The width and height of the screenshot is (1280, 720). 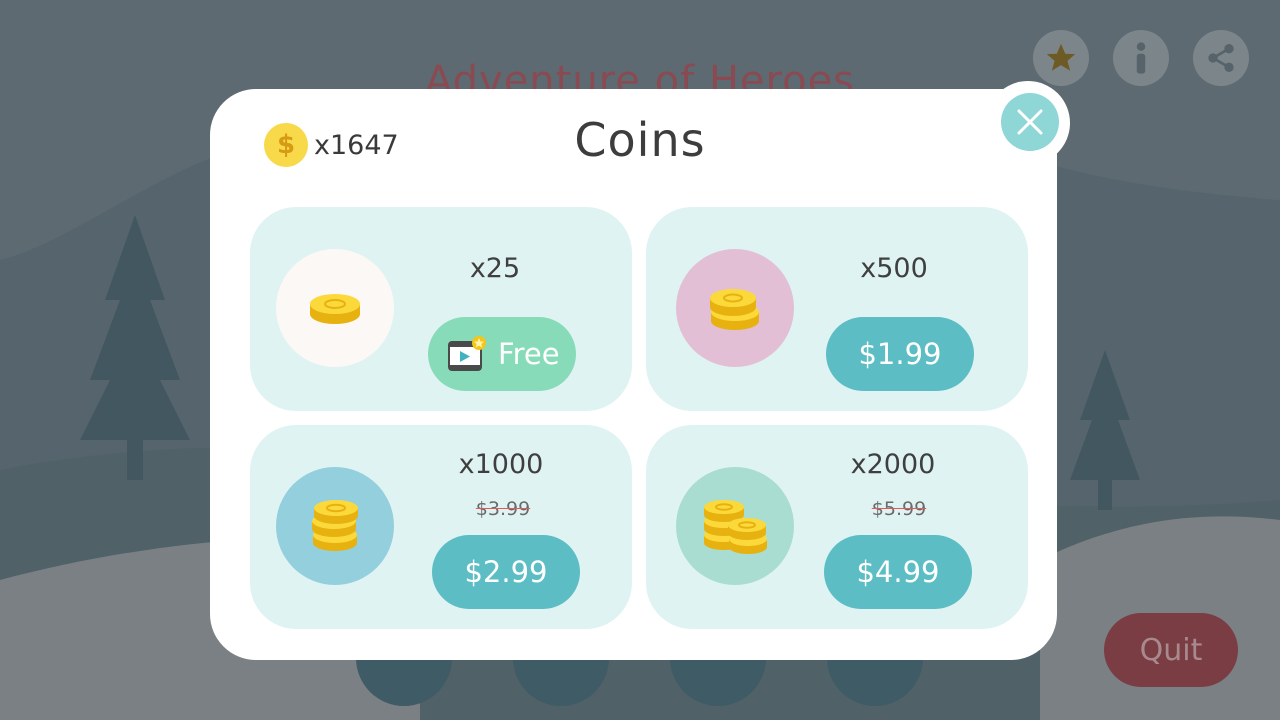 I want to click on coin-stack-small-icon, so click(x=734, y=309).